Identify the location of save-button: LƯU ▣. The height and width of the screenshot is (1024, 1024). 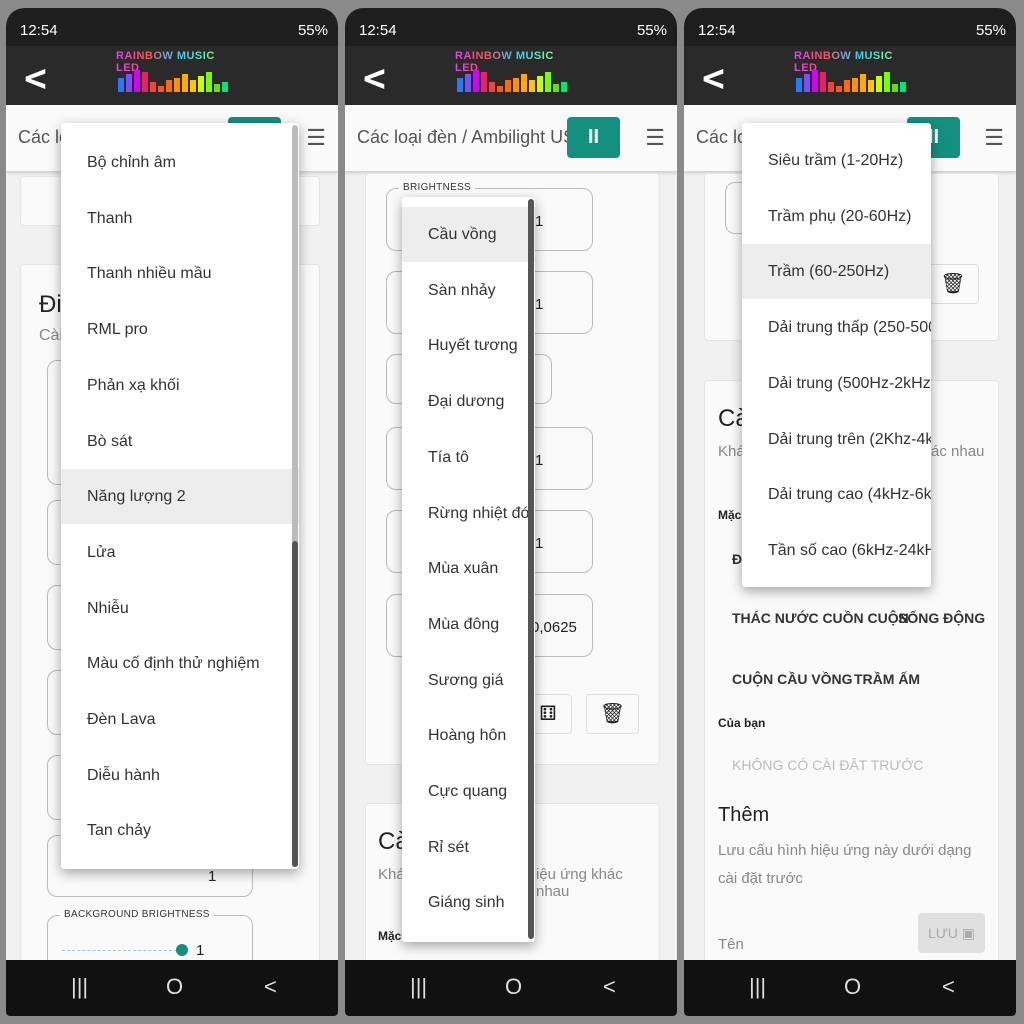
(951, 933).